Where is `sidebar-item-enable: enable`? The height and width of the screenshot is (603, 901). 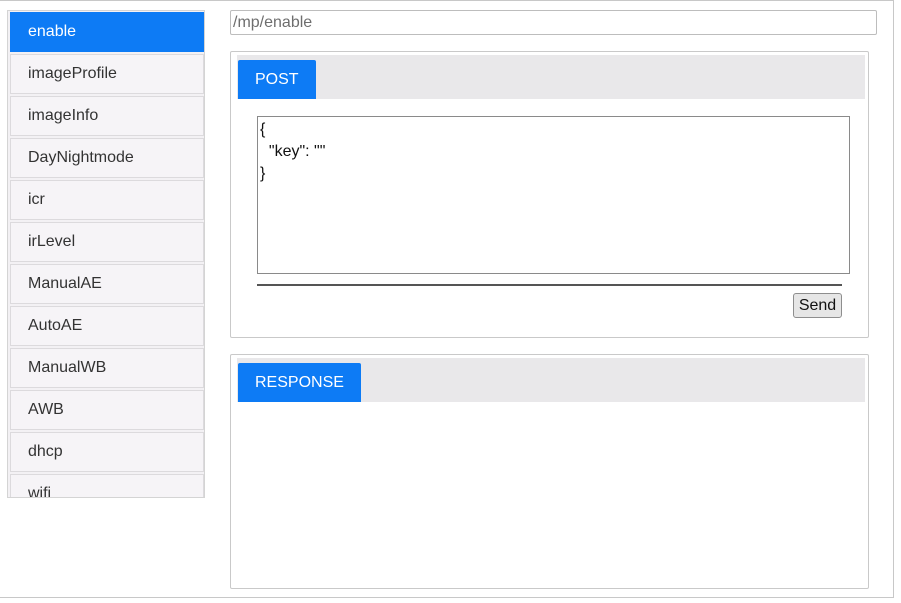
sidebar-item-enable: enable is located at coordinates (107, 32).